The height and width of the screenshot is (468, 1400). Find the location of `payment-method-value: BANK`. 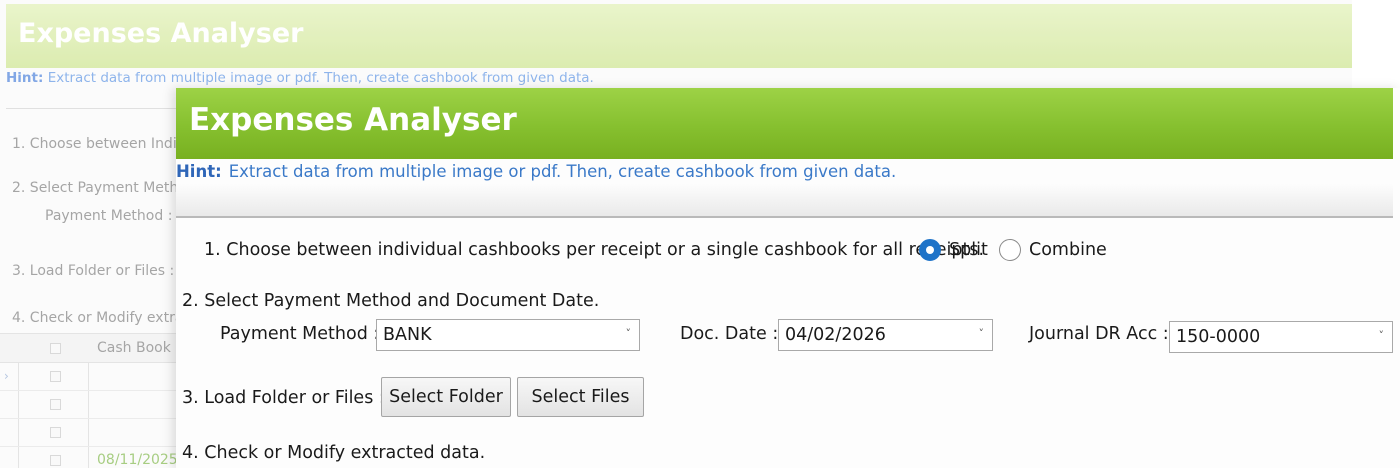

payment-method-value: BANK is located at coordinates (407, 335).